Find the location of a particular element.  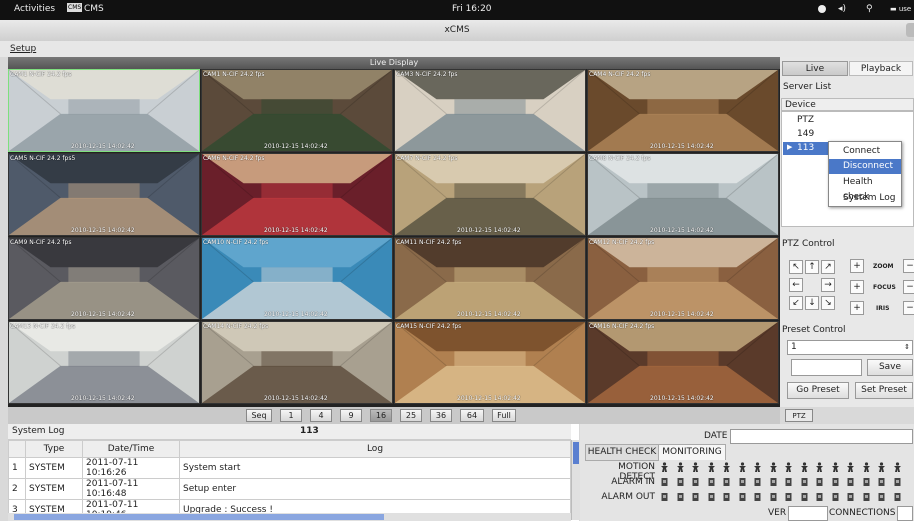

set-preset-button: Set Preset is located at coordinates (884, 390).